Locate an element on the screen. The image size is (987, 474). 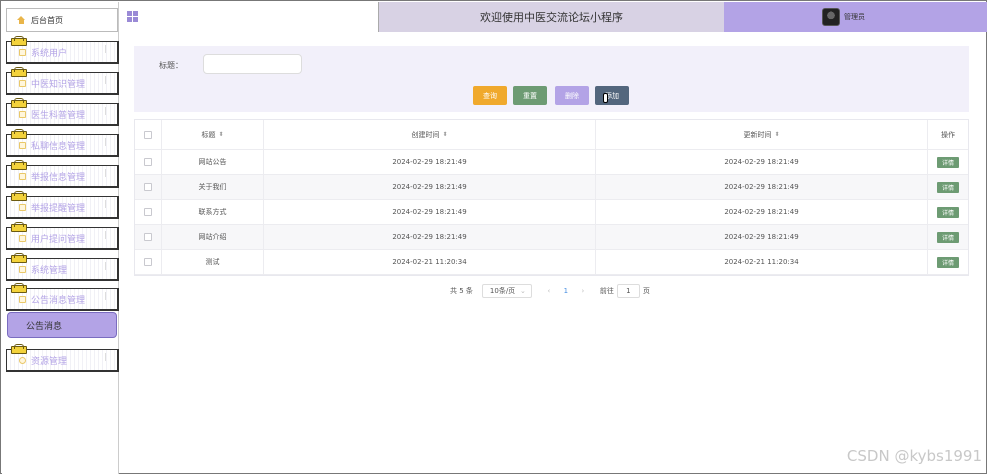
sidebar-item-report-reminders: 举报提醒管理 is located at coordinates (62, 205).